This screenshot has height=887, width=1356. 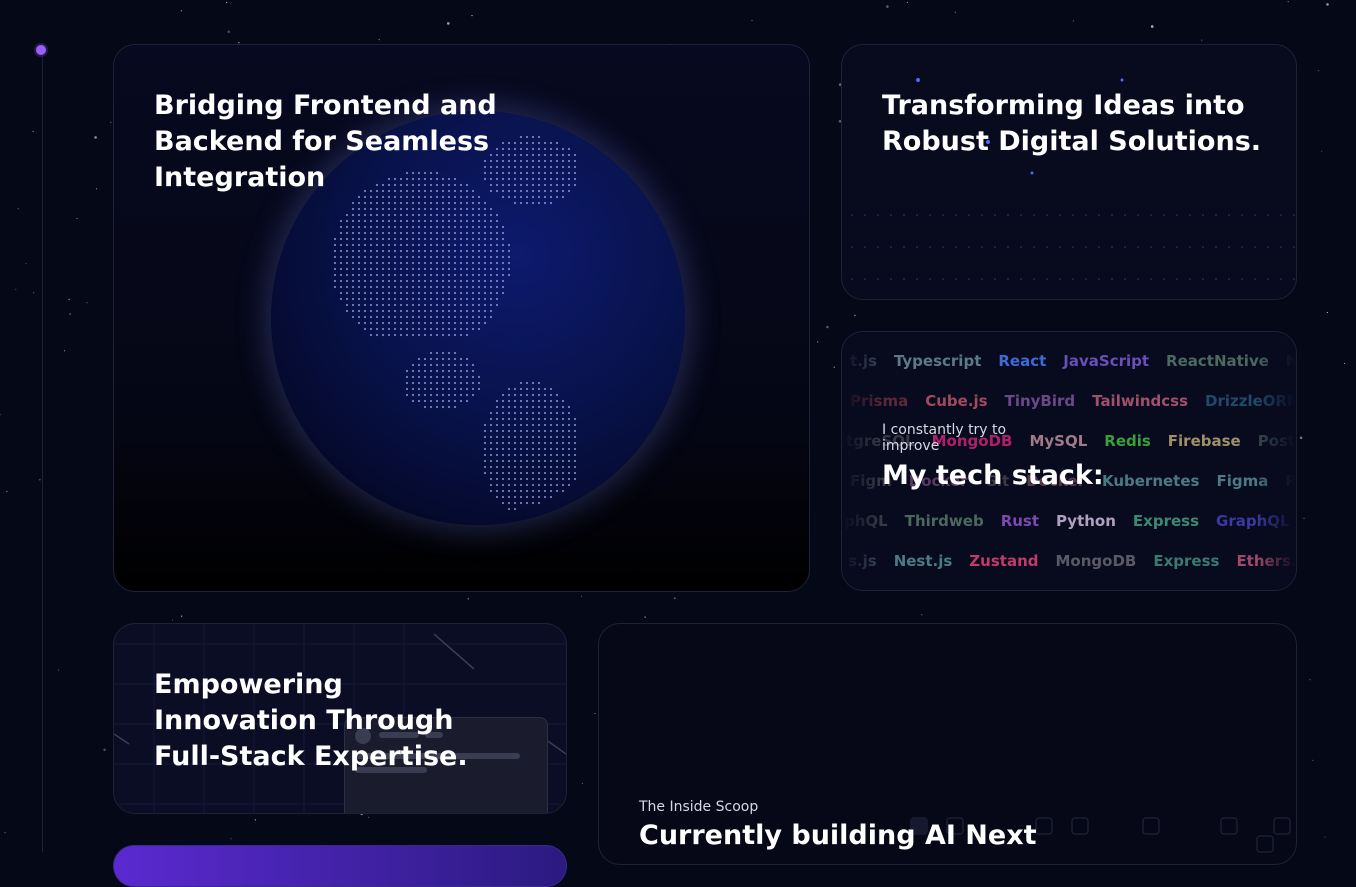 What do you see at coordinates (944, 521) in the screenshot?
I see `tech-stack-item: Thirdweb` at bounding box center [944, 521].